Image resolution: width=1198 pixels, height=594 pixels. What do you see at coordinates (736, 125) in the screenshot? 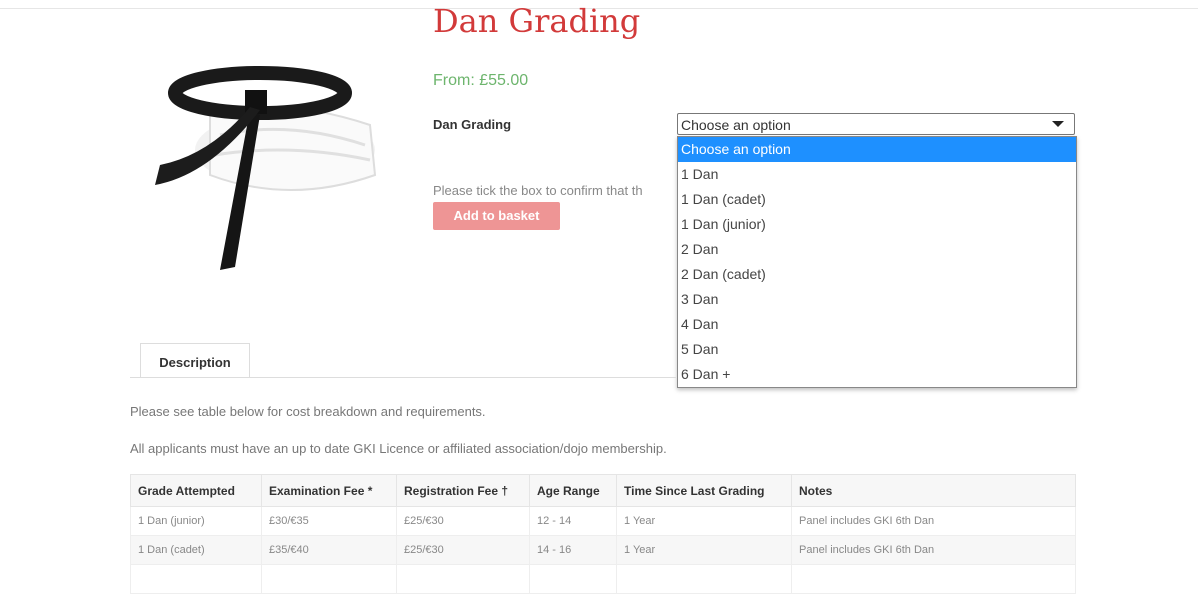
I see `select-current-value: Choose an option` at bounding box center [736, 125].